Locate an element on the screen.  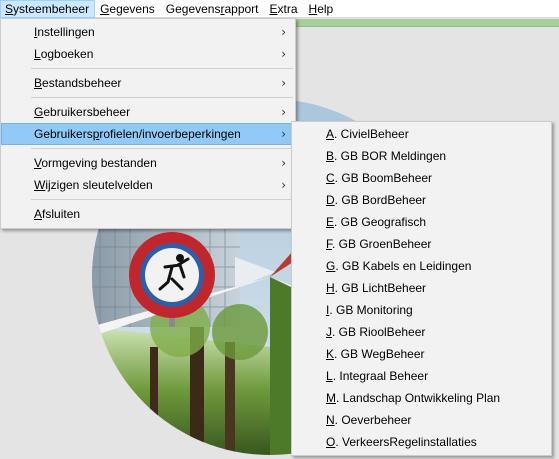
menu-item-gebruikersprofielen: Gebruikersprofielen/invoerbeperkingen › is located at coordinates (148, 134).